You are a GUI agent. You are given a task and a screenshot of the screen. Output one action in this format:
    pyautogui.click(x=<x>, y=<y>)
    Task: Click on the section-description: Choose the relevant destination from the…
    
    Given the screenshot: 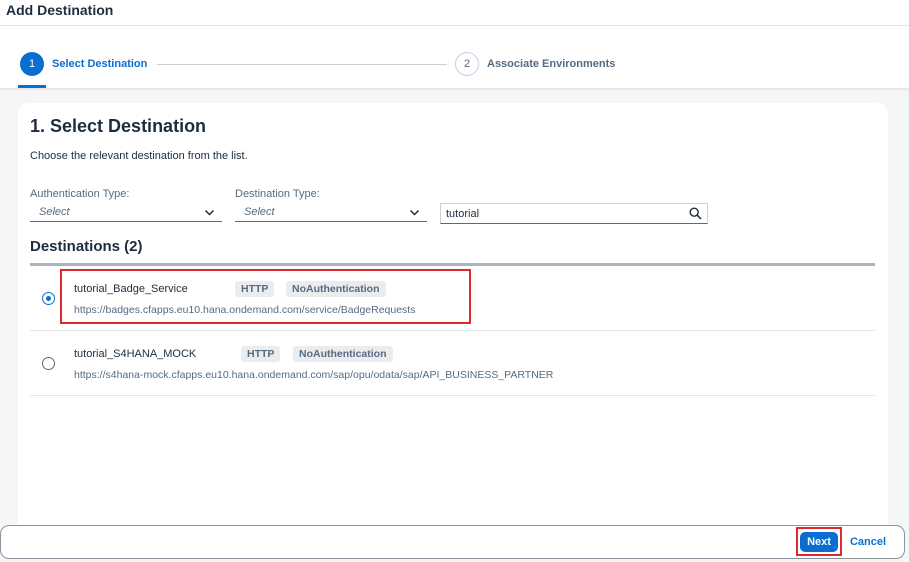 What is the action you would take?
    pyautogui.click(x=139, y=156)
    